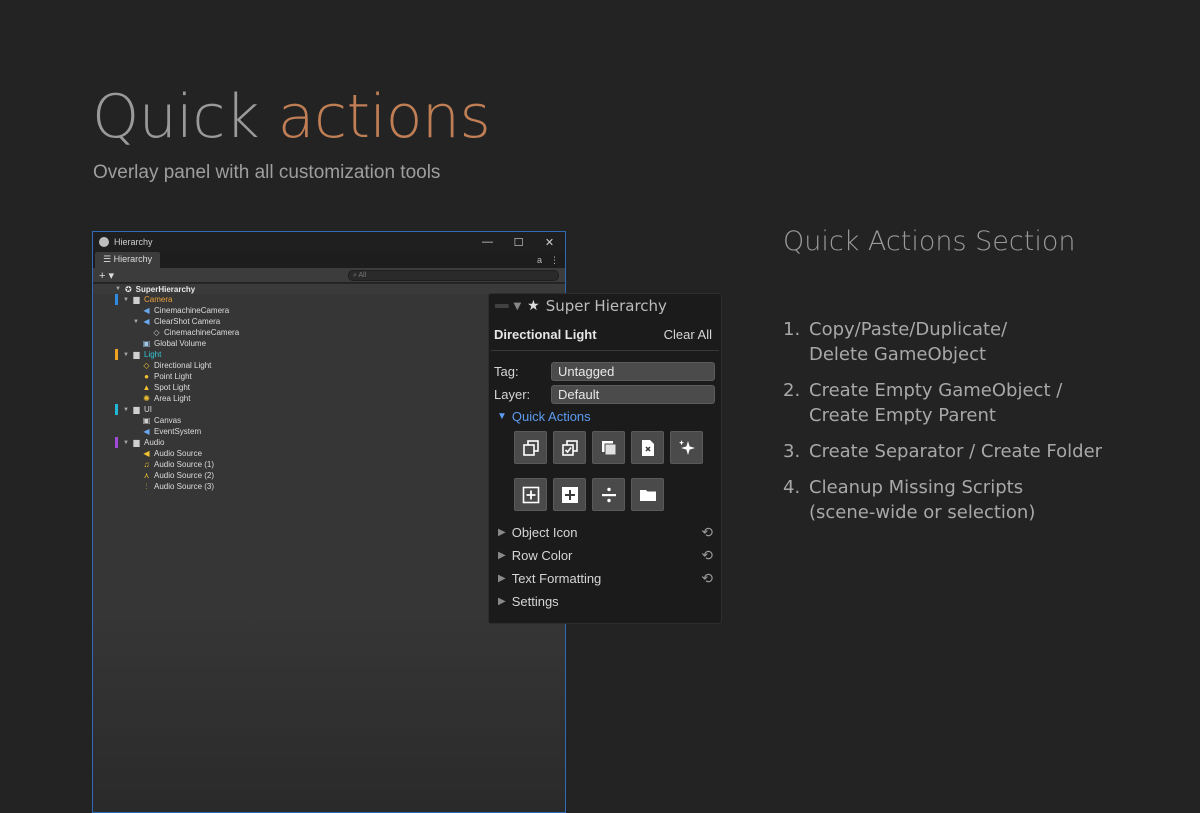 The image size is (1200, 813). I want to click on section-label: Object Icon, so click(544, 532).